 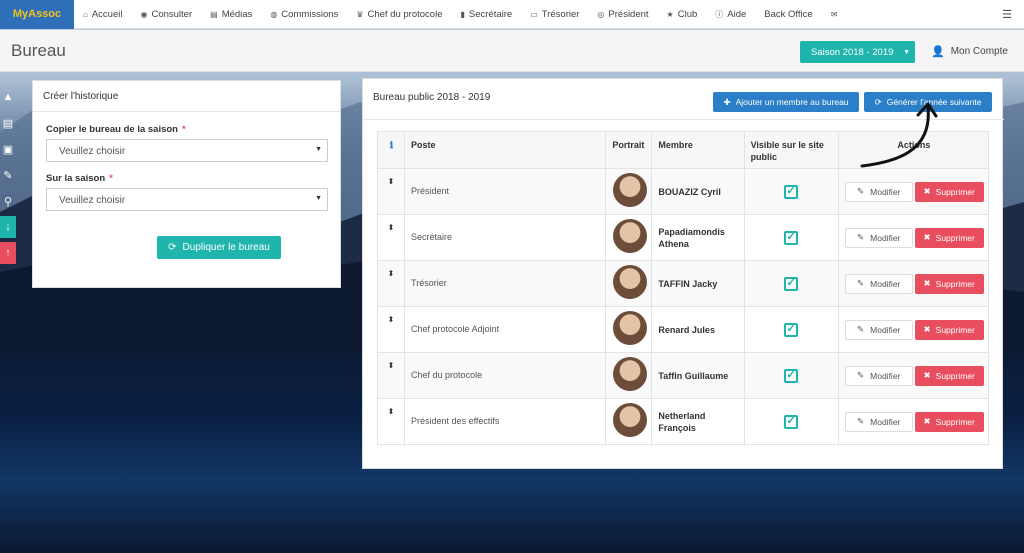 What do you see at coordinates (304, 14) in the screenshot?
I see `nav-item-3: ◍ Commissions` at bounding box center [304, 14].